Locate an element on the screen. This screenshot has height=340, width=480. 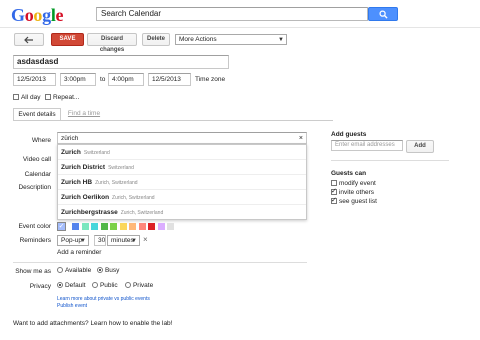
guests-can-title: Guests can is located at coordinates (349, 173).